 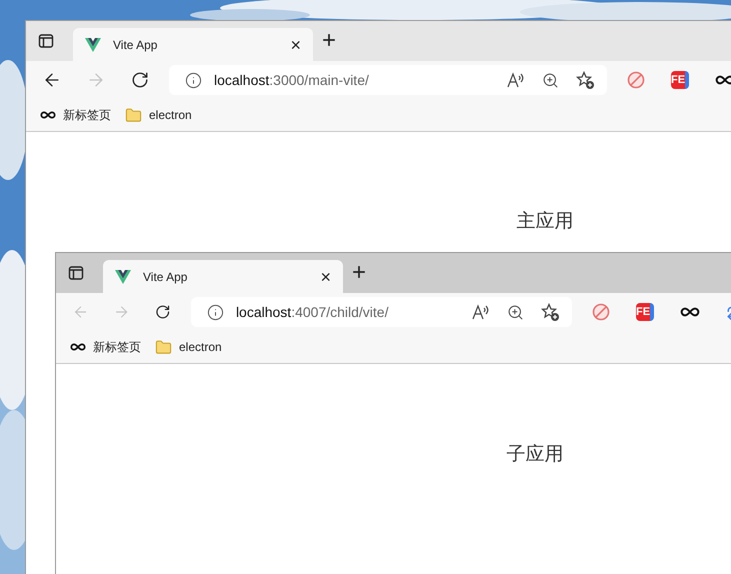 I want to click on address-bar: localhost:3000/main-vite/, so click(x=388, y=80).